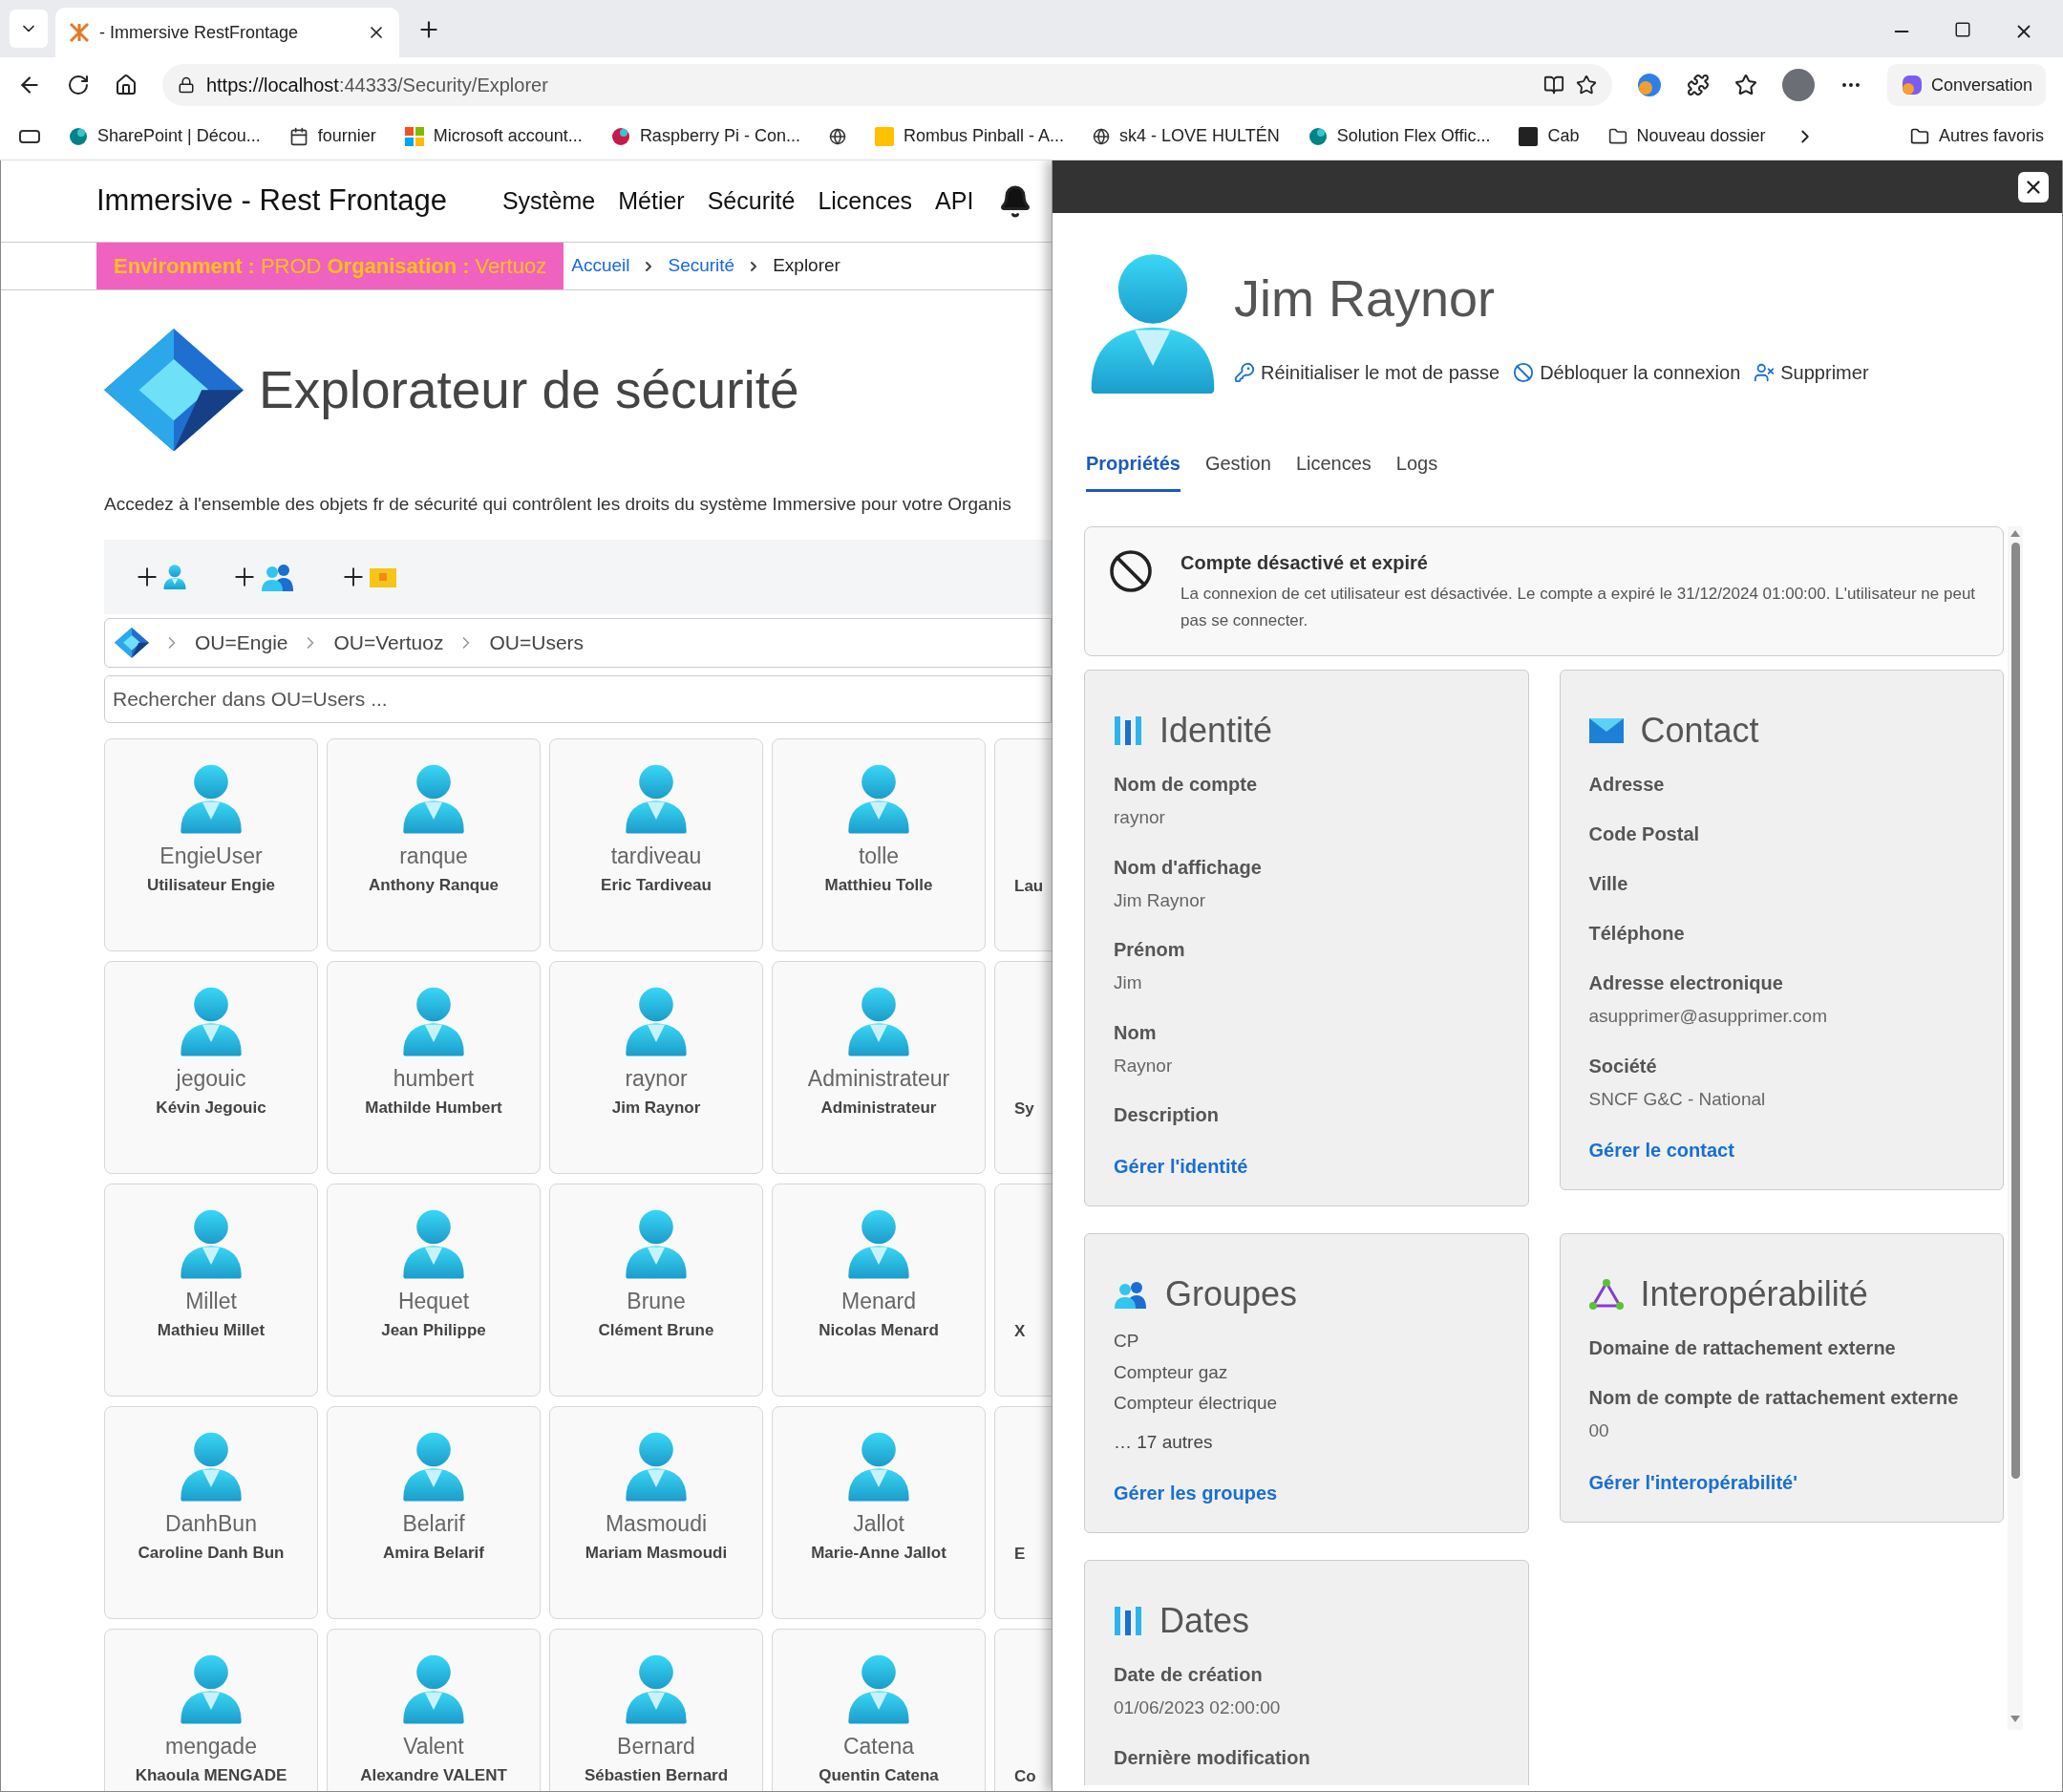 The height and width of the screenshot is (1792, 2063). Describe the element at coordinates (1416, 471) in the screenshot. I see `panel-tab: Logs` at that location.